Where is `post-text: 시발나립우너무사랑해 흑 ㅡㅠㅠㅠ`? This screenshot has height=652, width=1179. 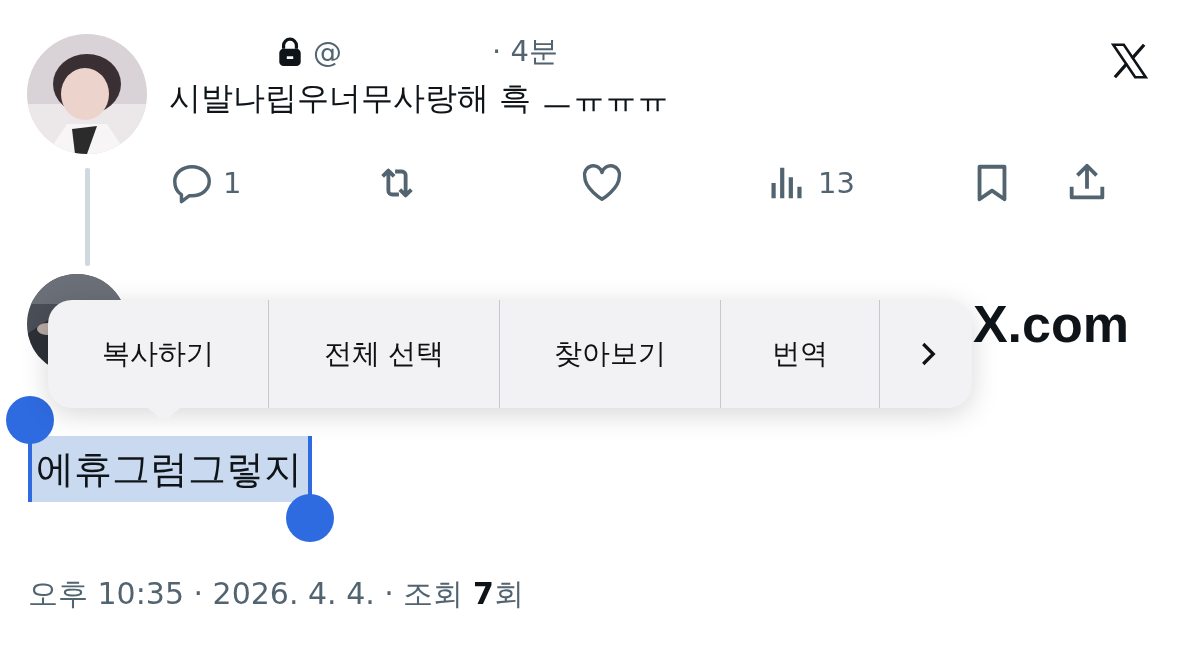
post-text: 시발나립우너무사랑해 흑 ㅡㅠㅠㅠ is located at coordinates (420, 98).